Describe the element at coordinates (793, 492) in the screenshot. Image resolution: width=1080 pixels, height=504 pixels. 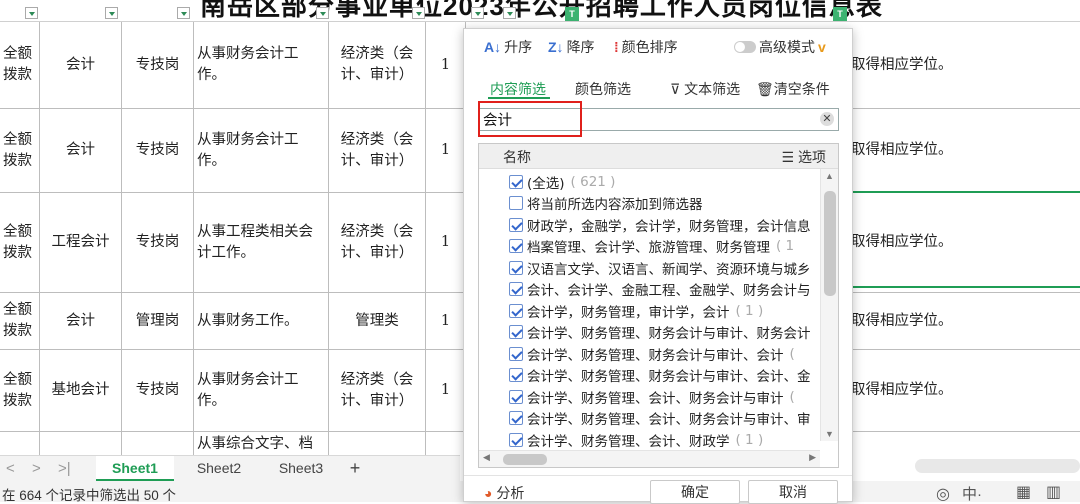
I see `cancel-button: 取消` at that location.